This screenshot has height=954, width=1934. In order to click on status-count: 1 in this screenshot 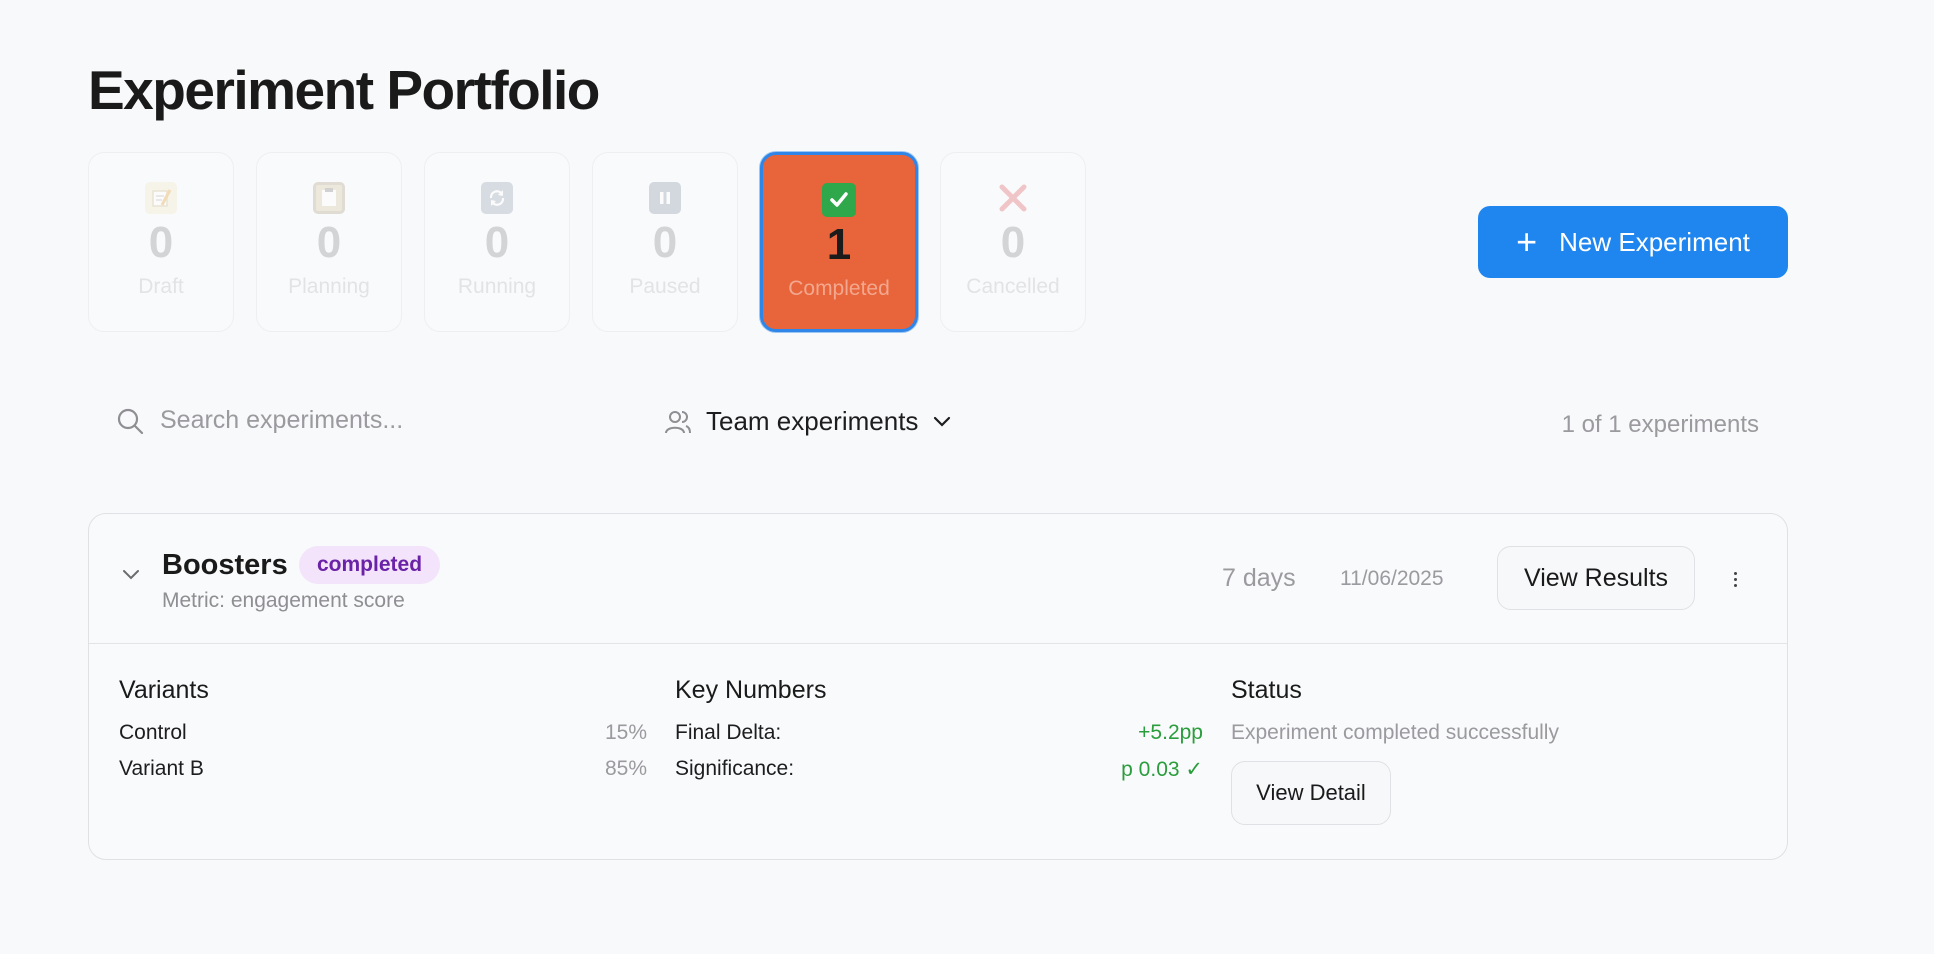, I will do `click(839, 244)`.